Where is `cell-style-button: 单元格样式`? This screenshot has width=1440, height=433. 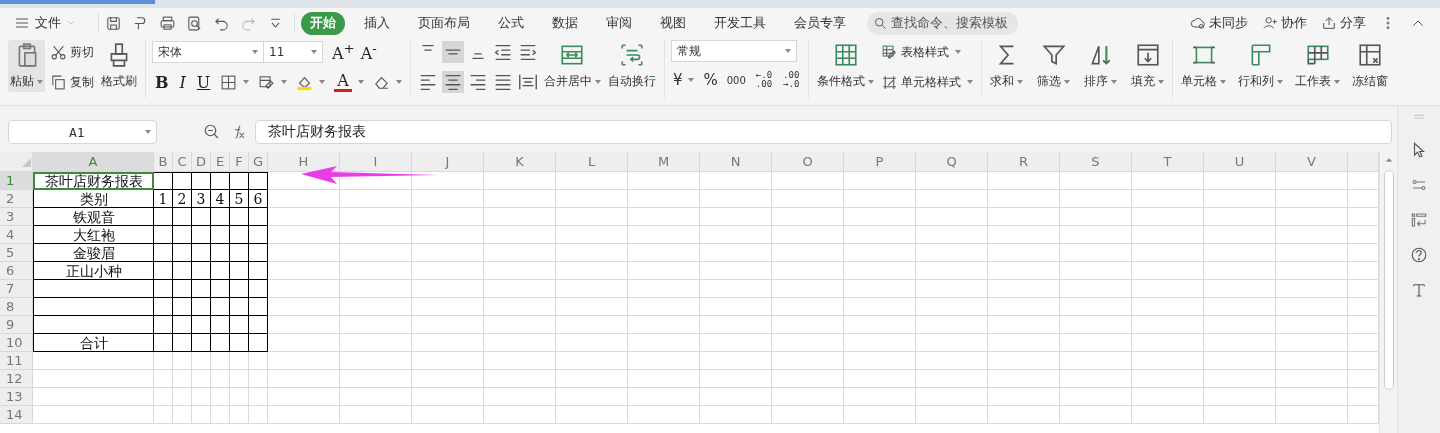 cell-style-button: 单元格样式 is located at coordinates (927, 82).